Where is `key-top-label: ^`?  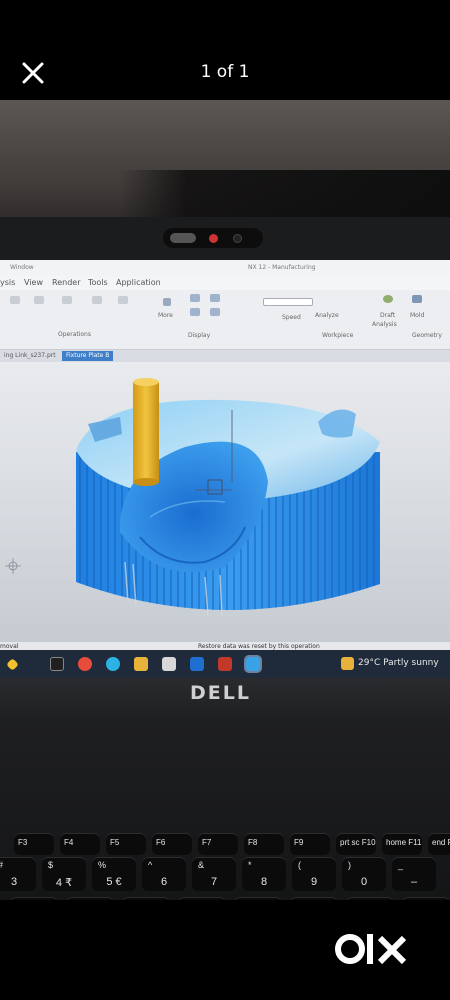
key-top-label: ^ is located at coordinates (150, 865).